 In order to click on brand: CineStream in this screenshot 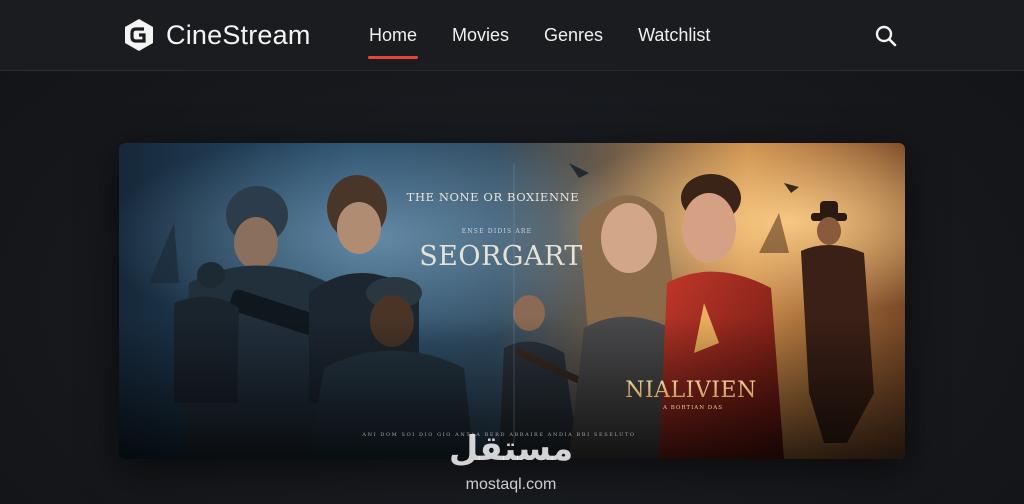, I will do `click(217, 35)`.